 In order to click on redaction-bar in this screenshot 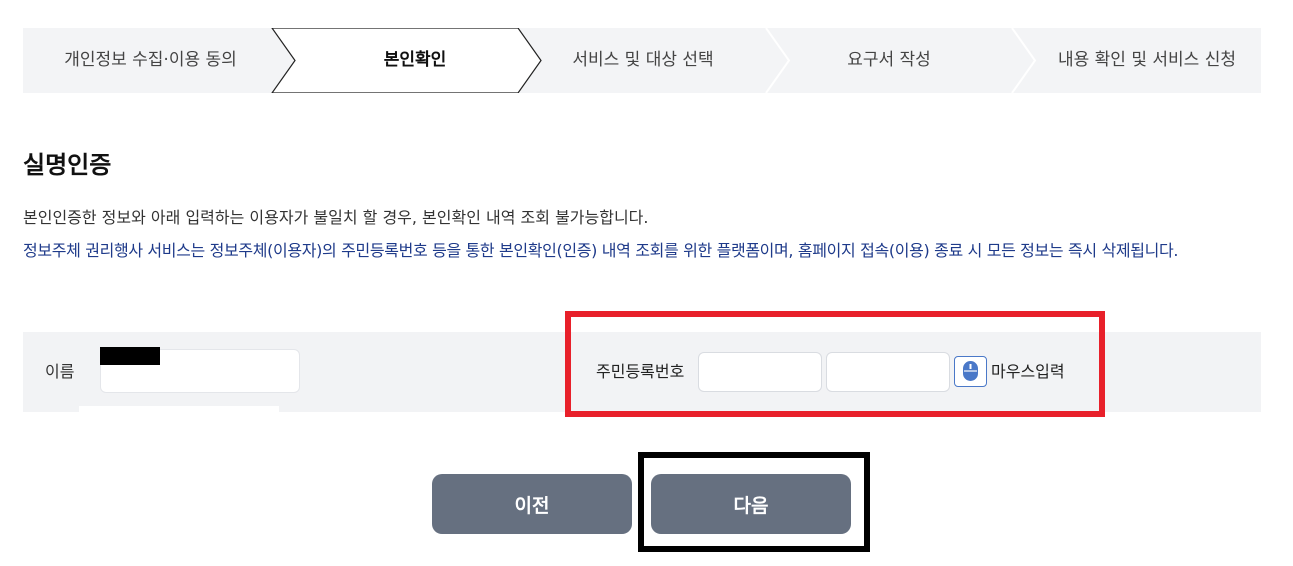, I will do `click(130, 356)`.